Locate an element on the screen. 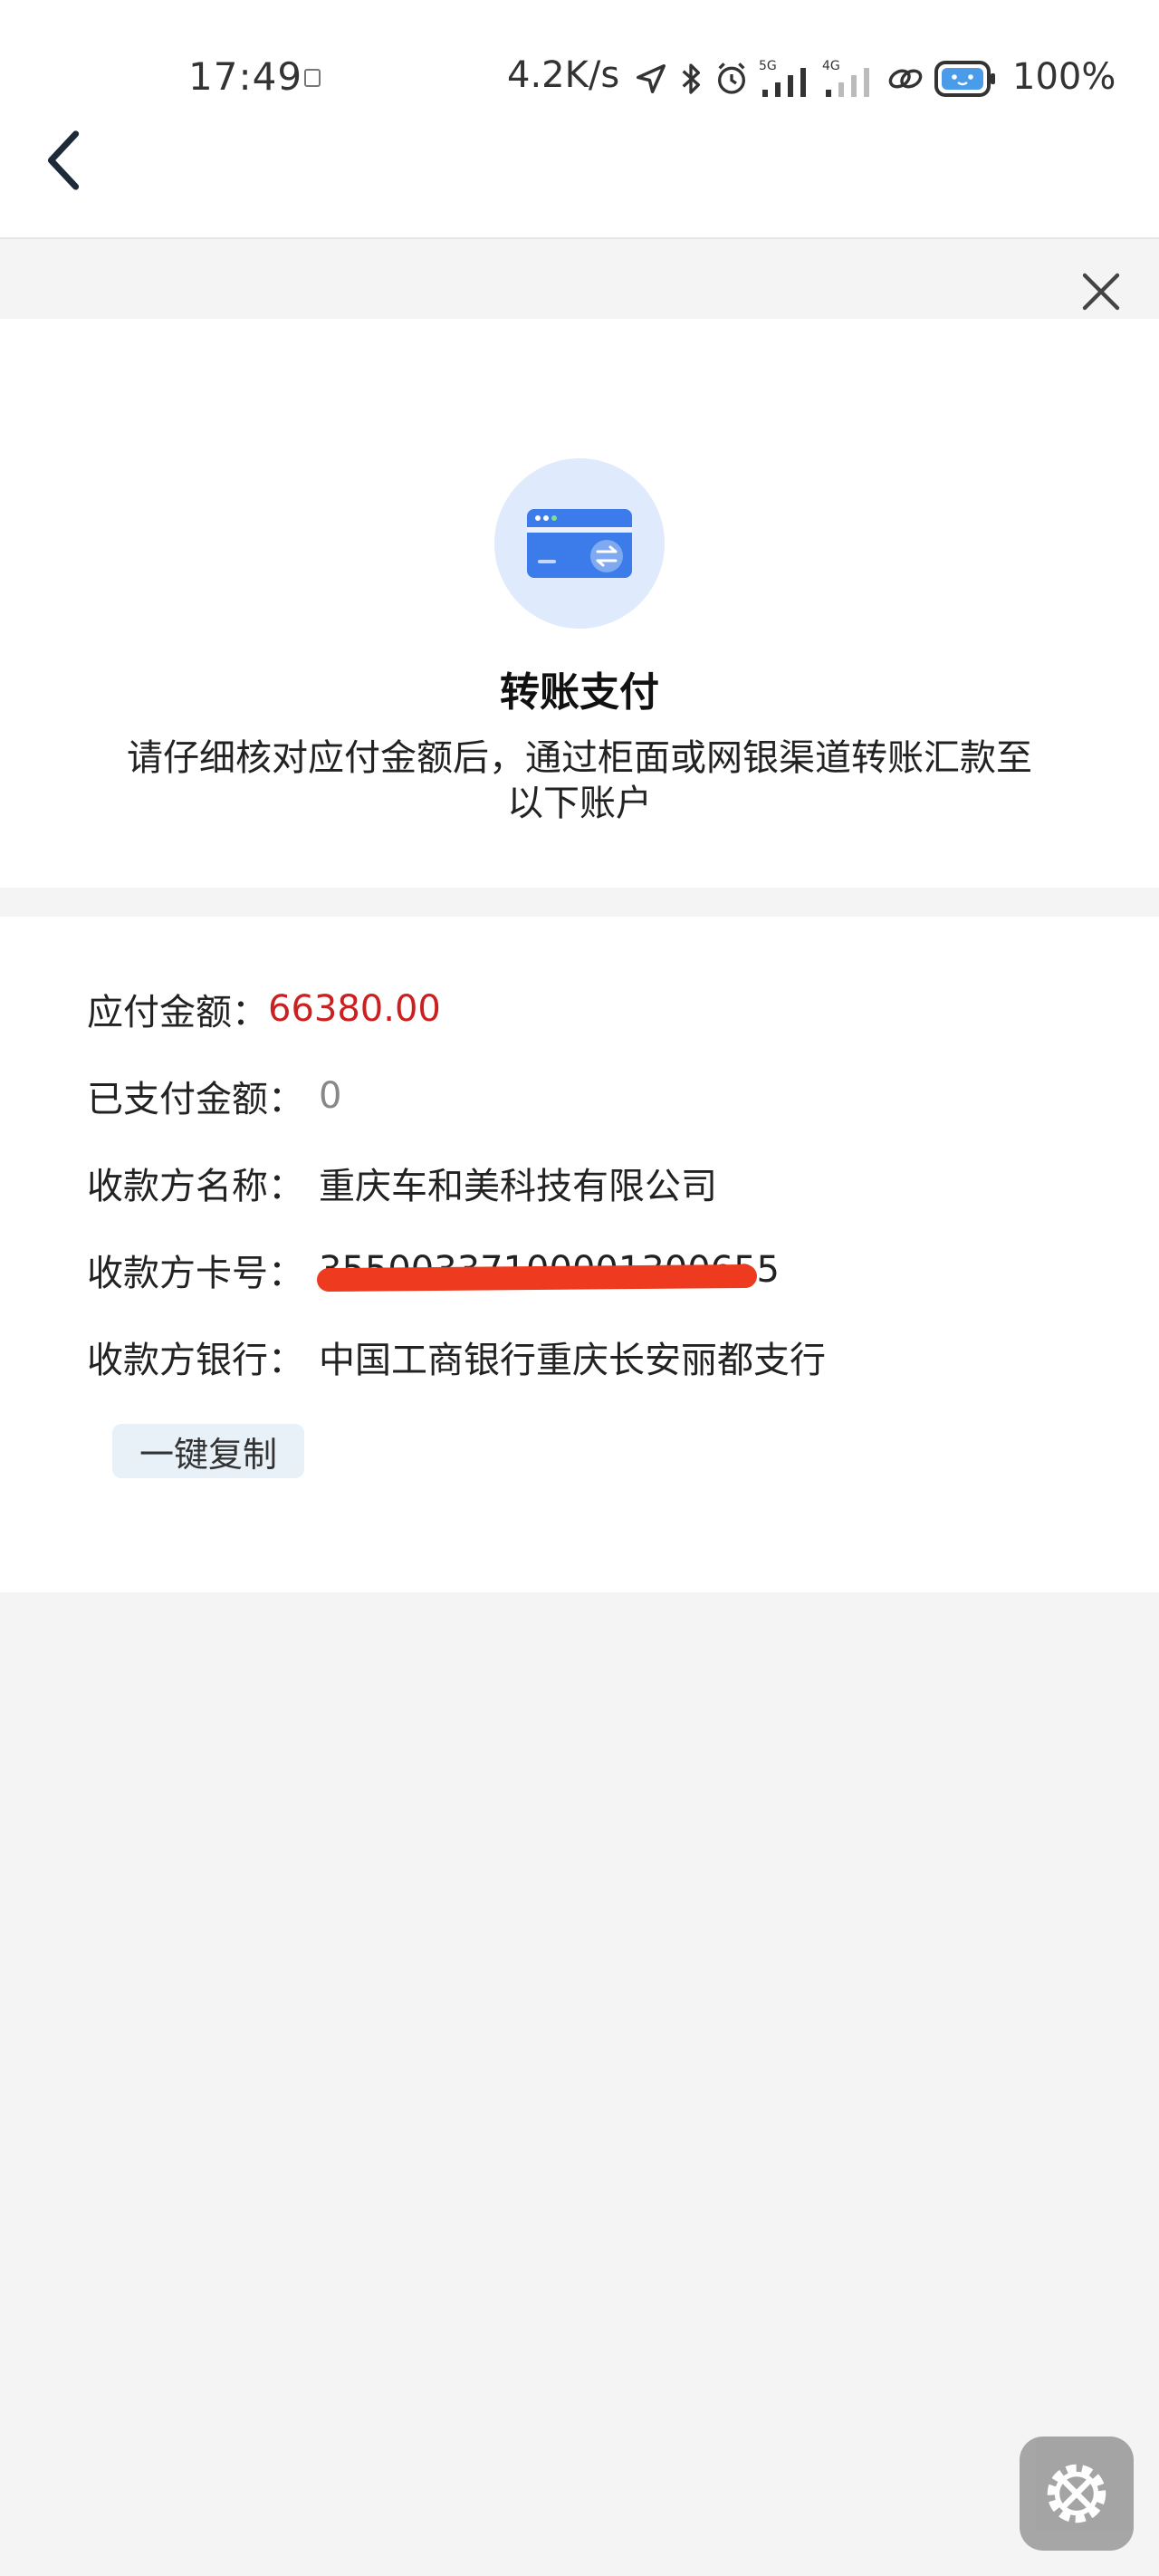 This screenshot has height=2576, width=1159. location-icon is located at coordinates (651, 78).